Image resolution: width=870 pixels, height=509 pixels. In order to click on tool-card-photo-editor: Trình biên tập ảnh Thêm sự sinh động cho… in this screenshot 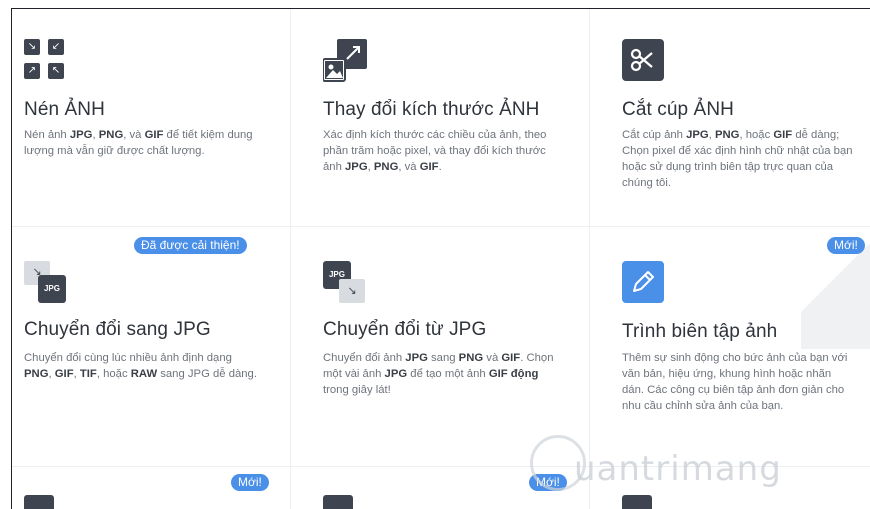, I will do `click(742, 351)`.